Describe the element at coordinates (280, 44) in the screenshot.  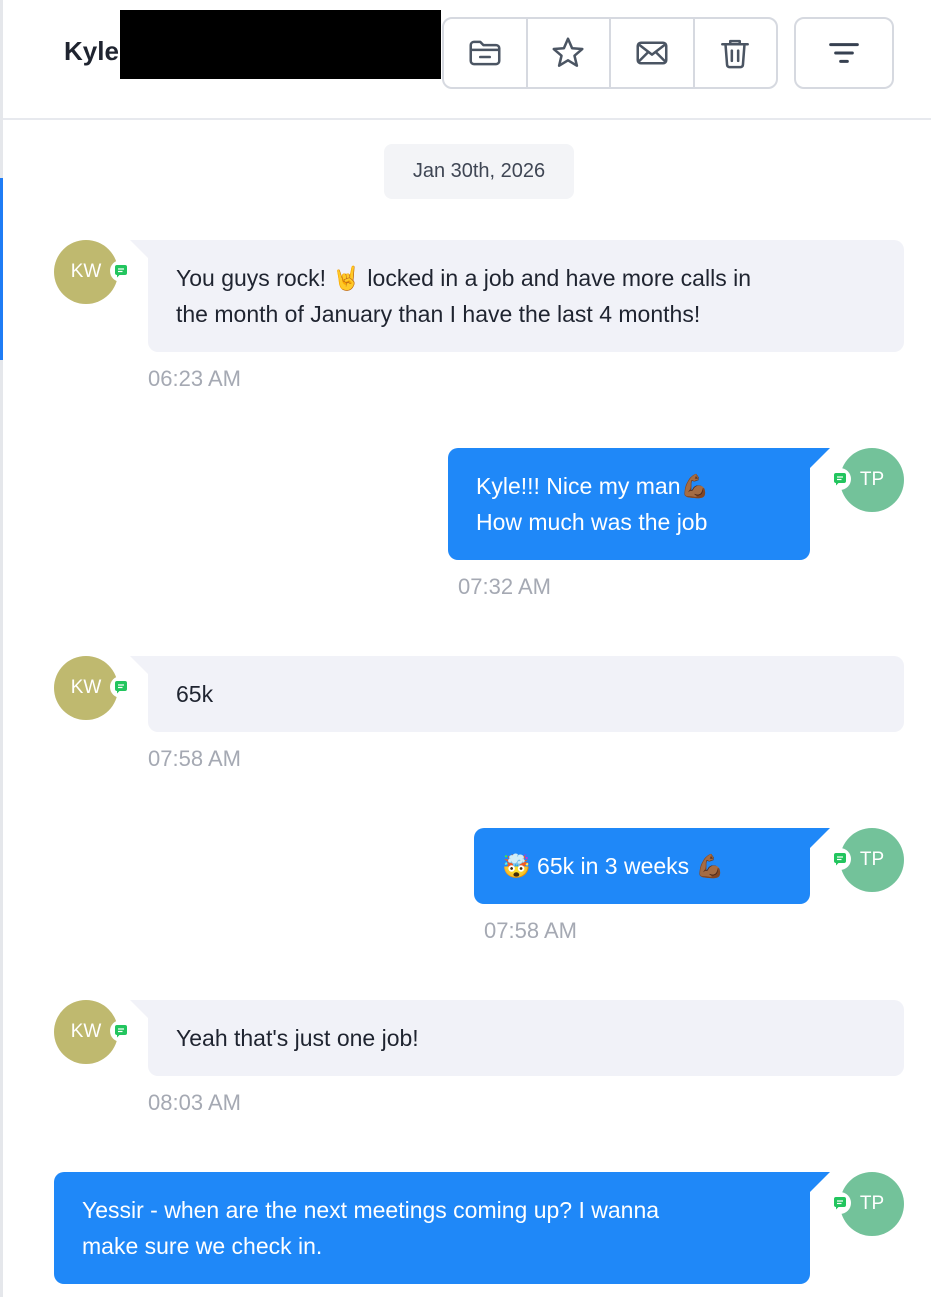
I see `redacted-block` at that location.